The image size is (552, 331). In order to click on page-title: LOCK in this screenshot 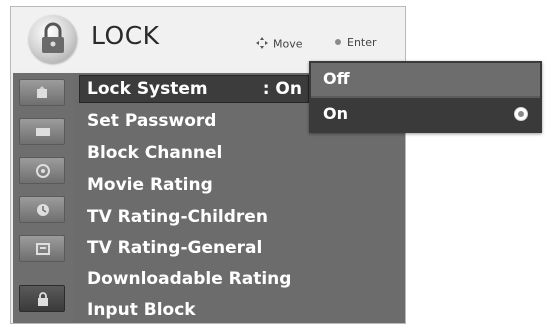, I will do `click(125, 35)`.